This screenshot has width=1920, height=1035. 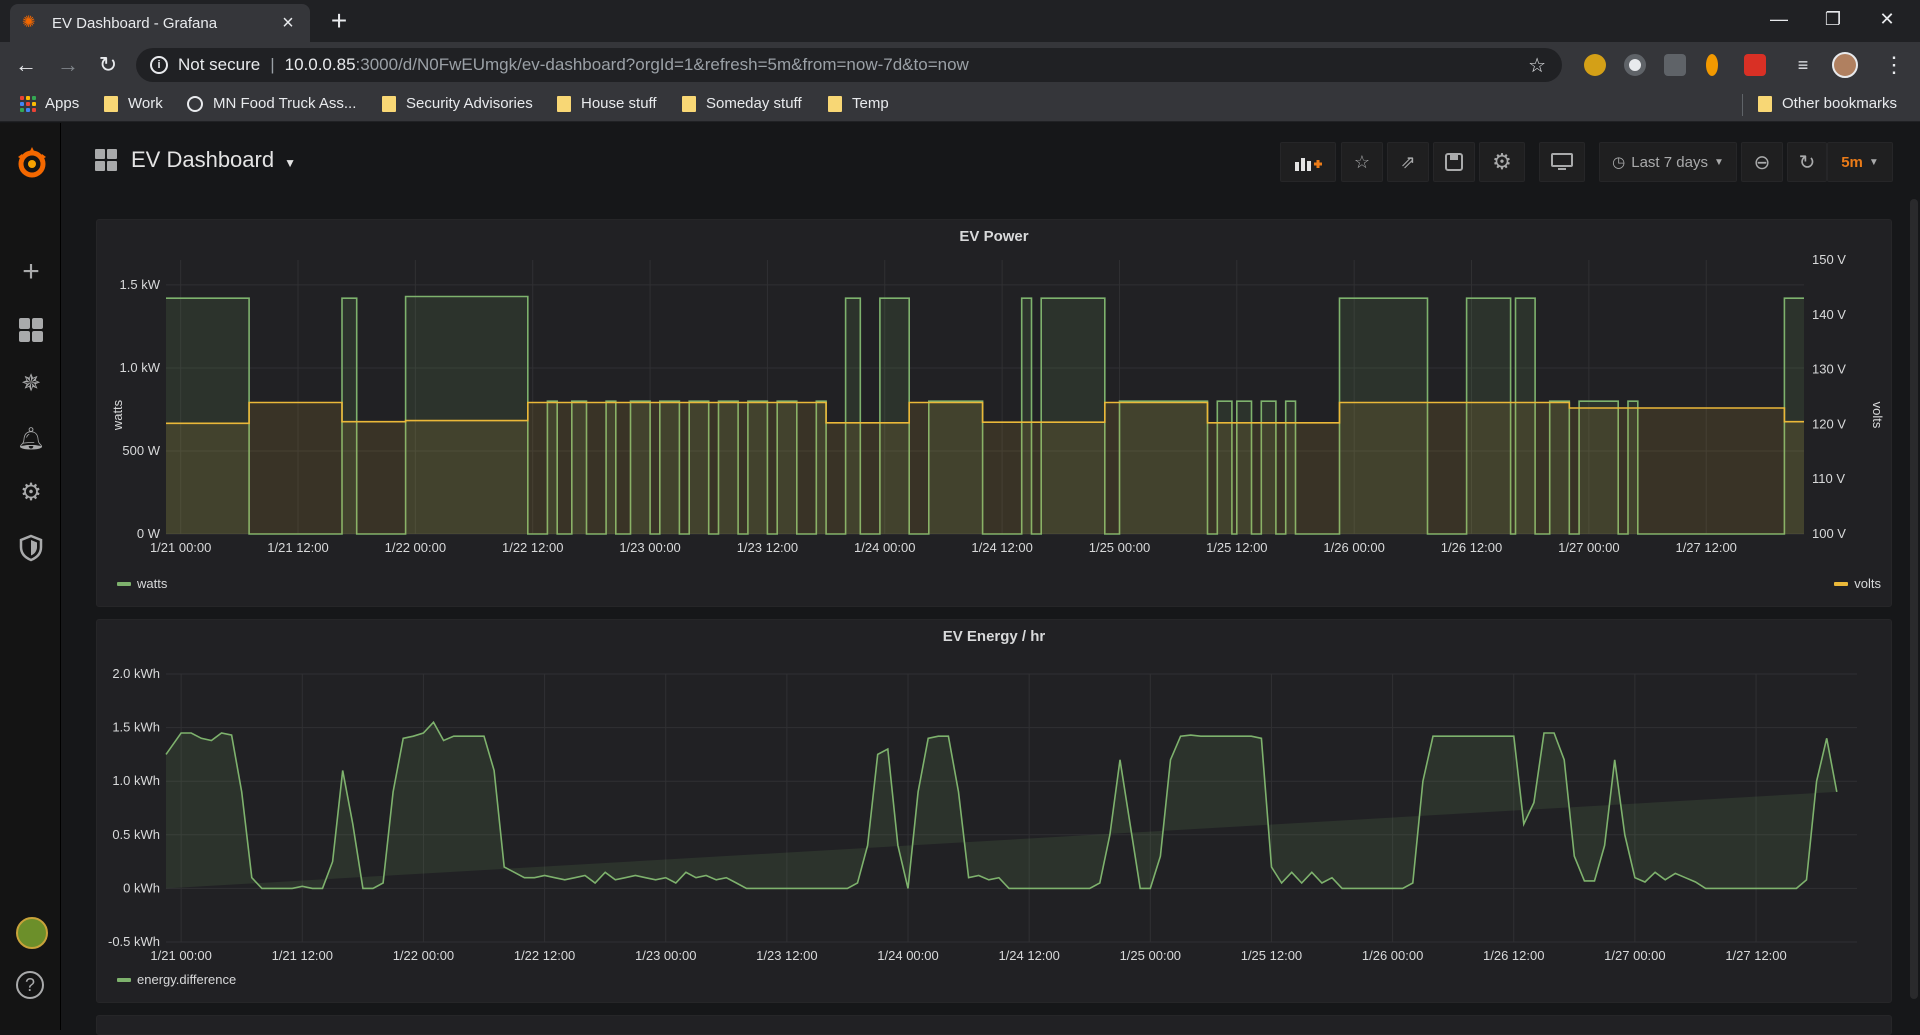 I want to click on y2-axis-tick-label: 110 V, so click(x=1828, y=478).